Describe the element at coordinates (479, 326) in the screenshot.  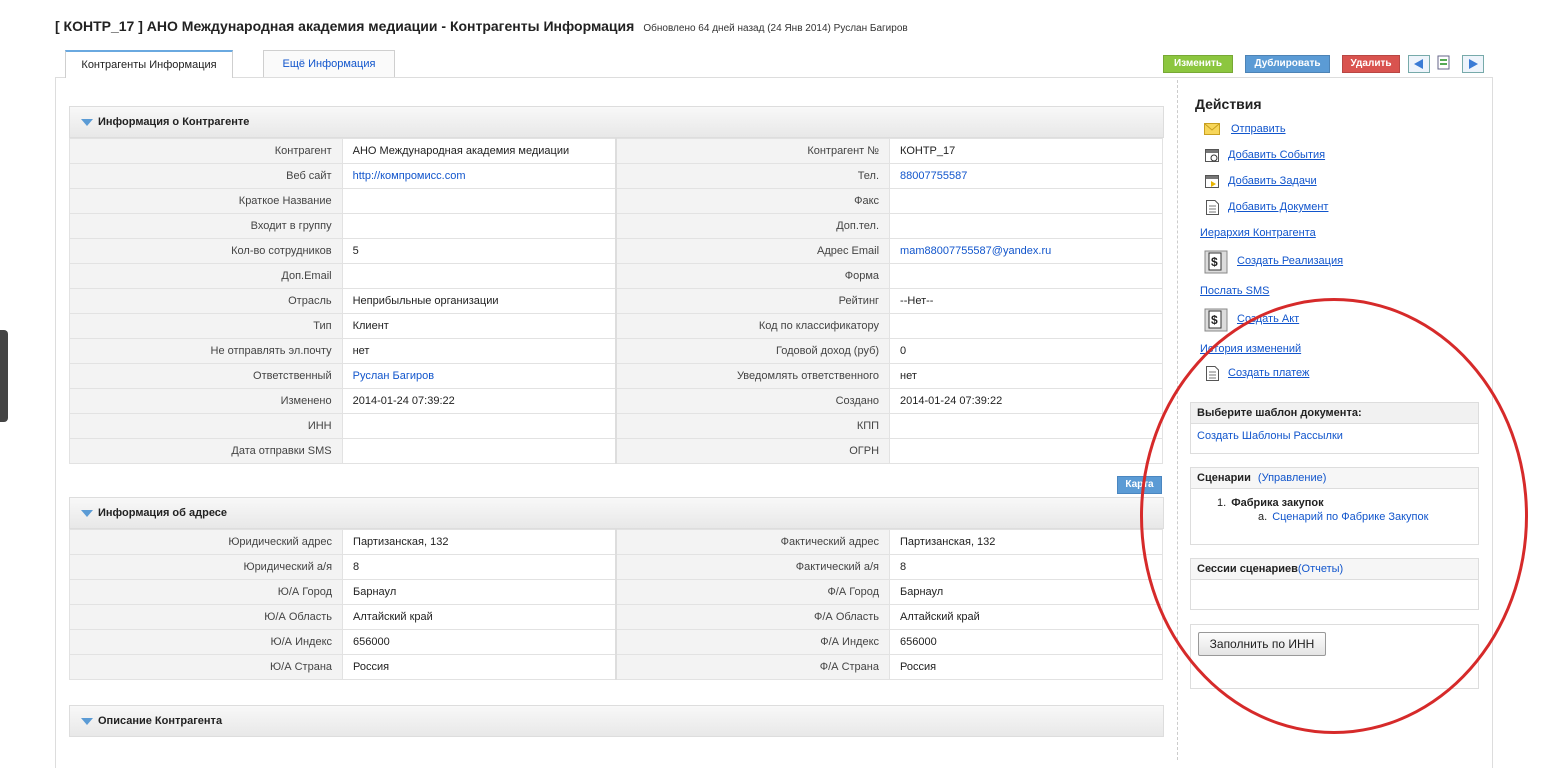
I see `field-value: Клиент` at that location.